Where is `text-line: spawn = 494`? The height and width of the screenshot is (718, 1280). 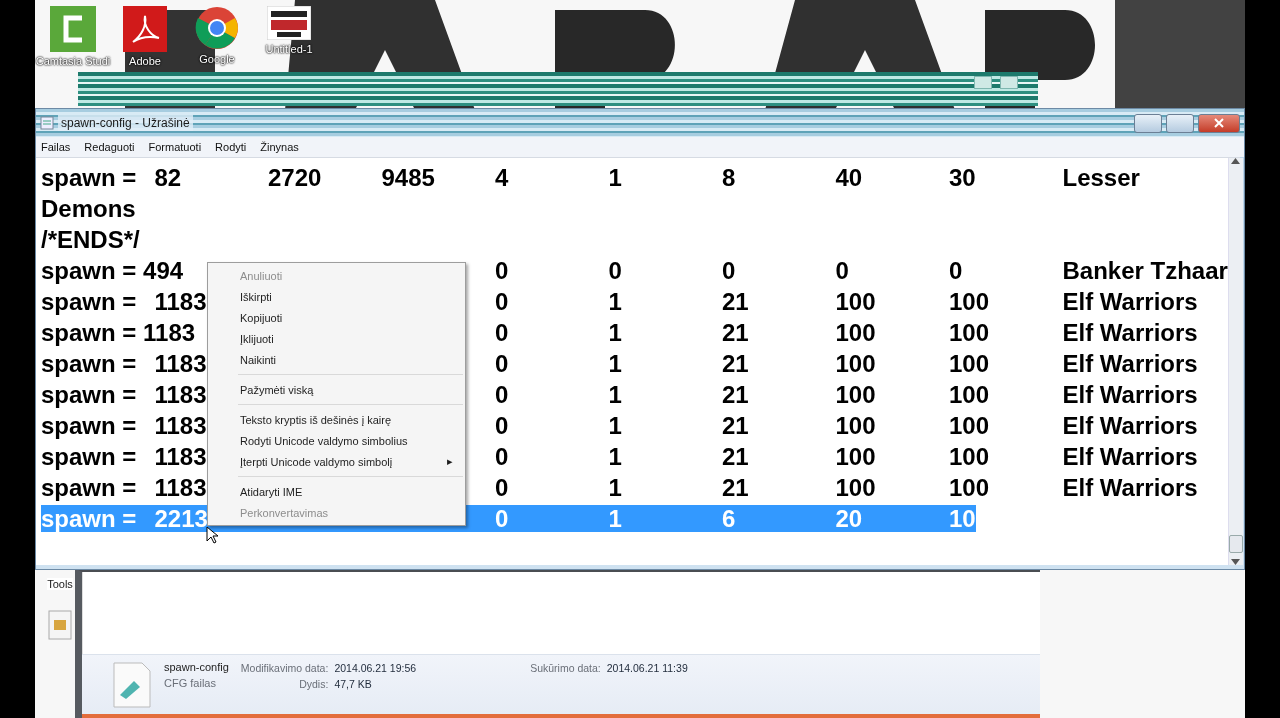
text-line: spawn = 494 is located at coordinates (112, 270).